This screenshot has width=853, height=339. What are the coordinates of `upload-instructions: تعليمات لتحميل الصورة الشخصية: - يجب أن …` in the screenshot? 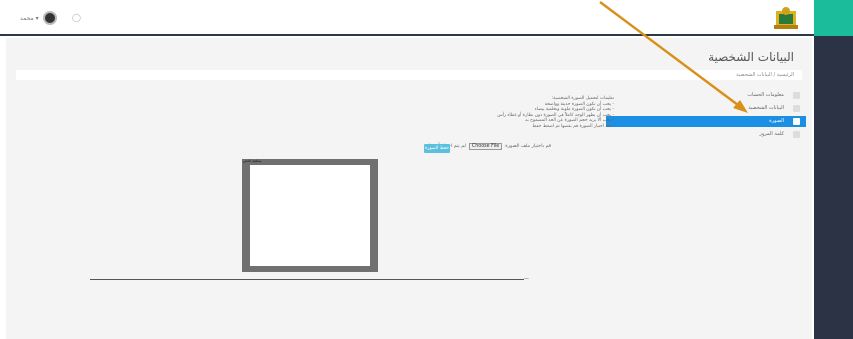 It's located at (519, 113).